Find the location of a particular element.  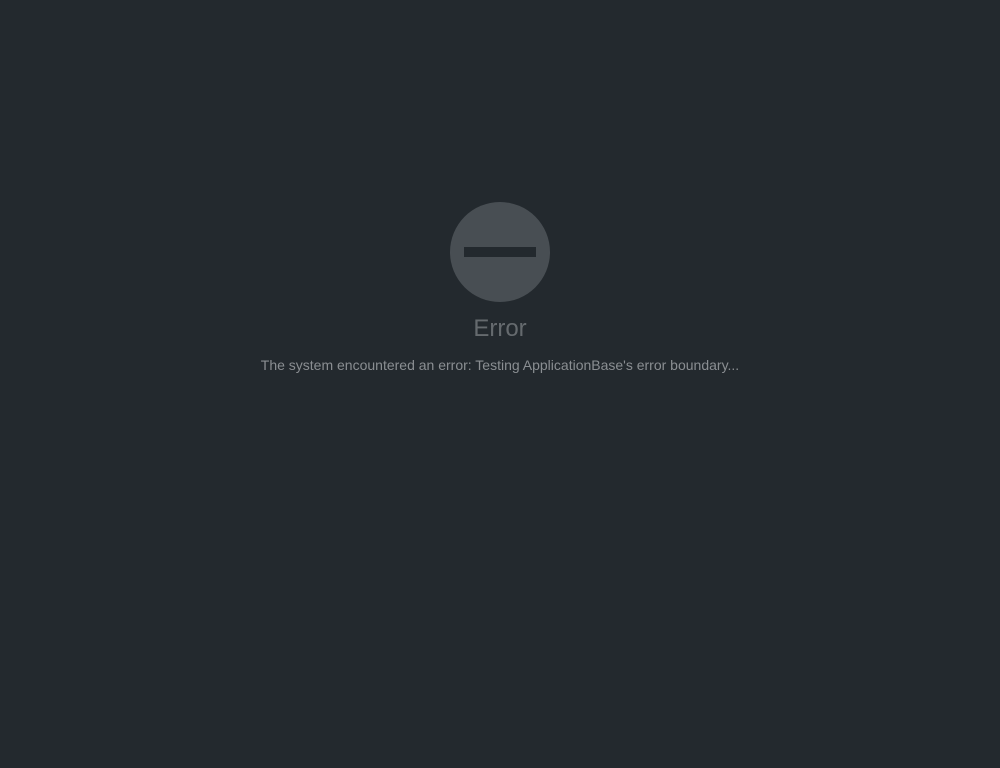

no-entry-icon is located at coordinates (500, 252).